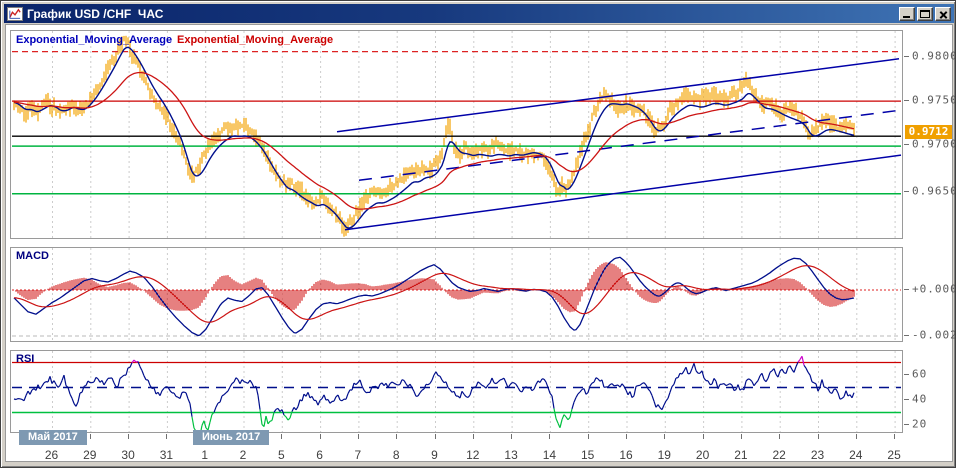 The height and width of the screenshot is (468, 956). I want to click on rsi-label: RSI, so click(25, 359).